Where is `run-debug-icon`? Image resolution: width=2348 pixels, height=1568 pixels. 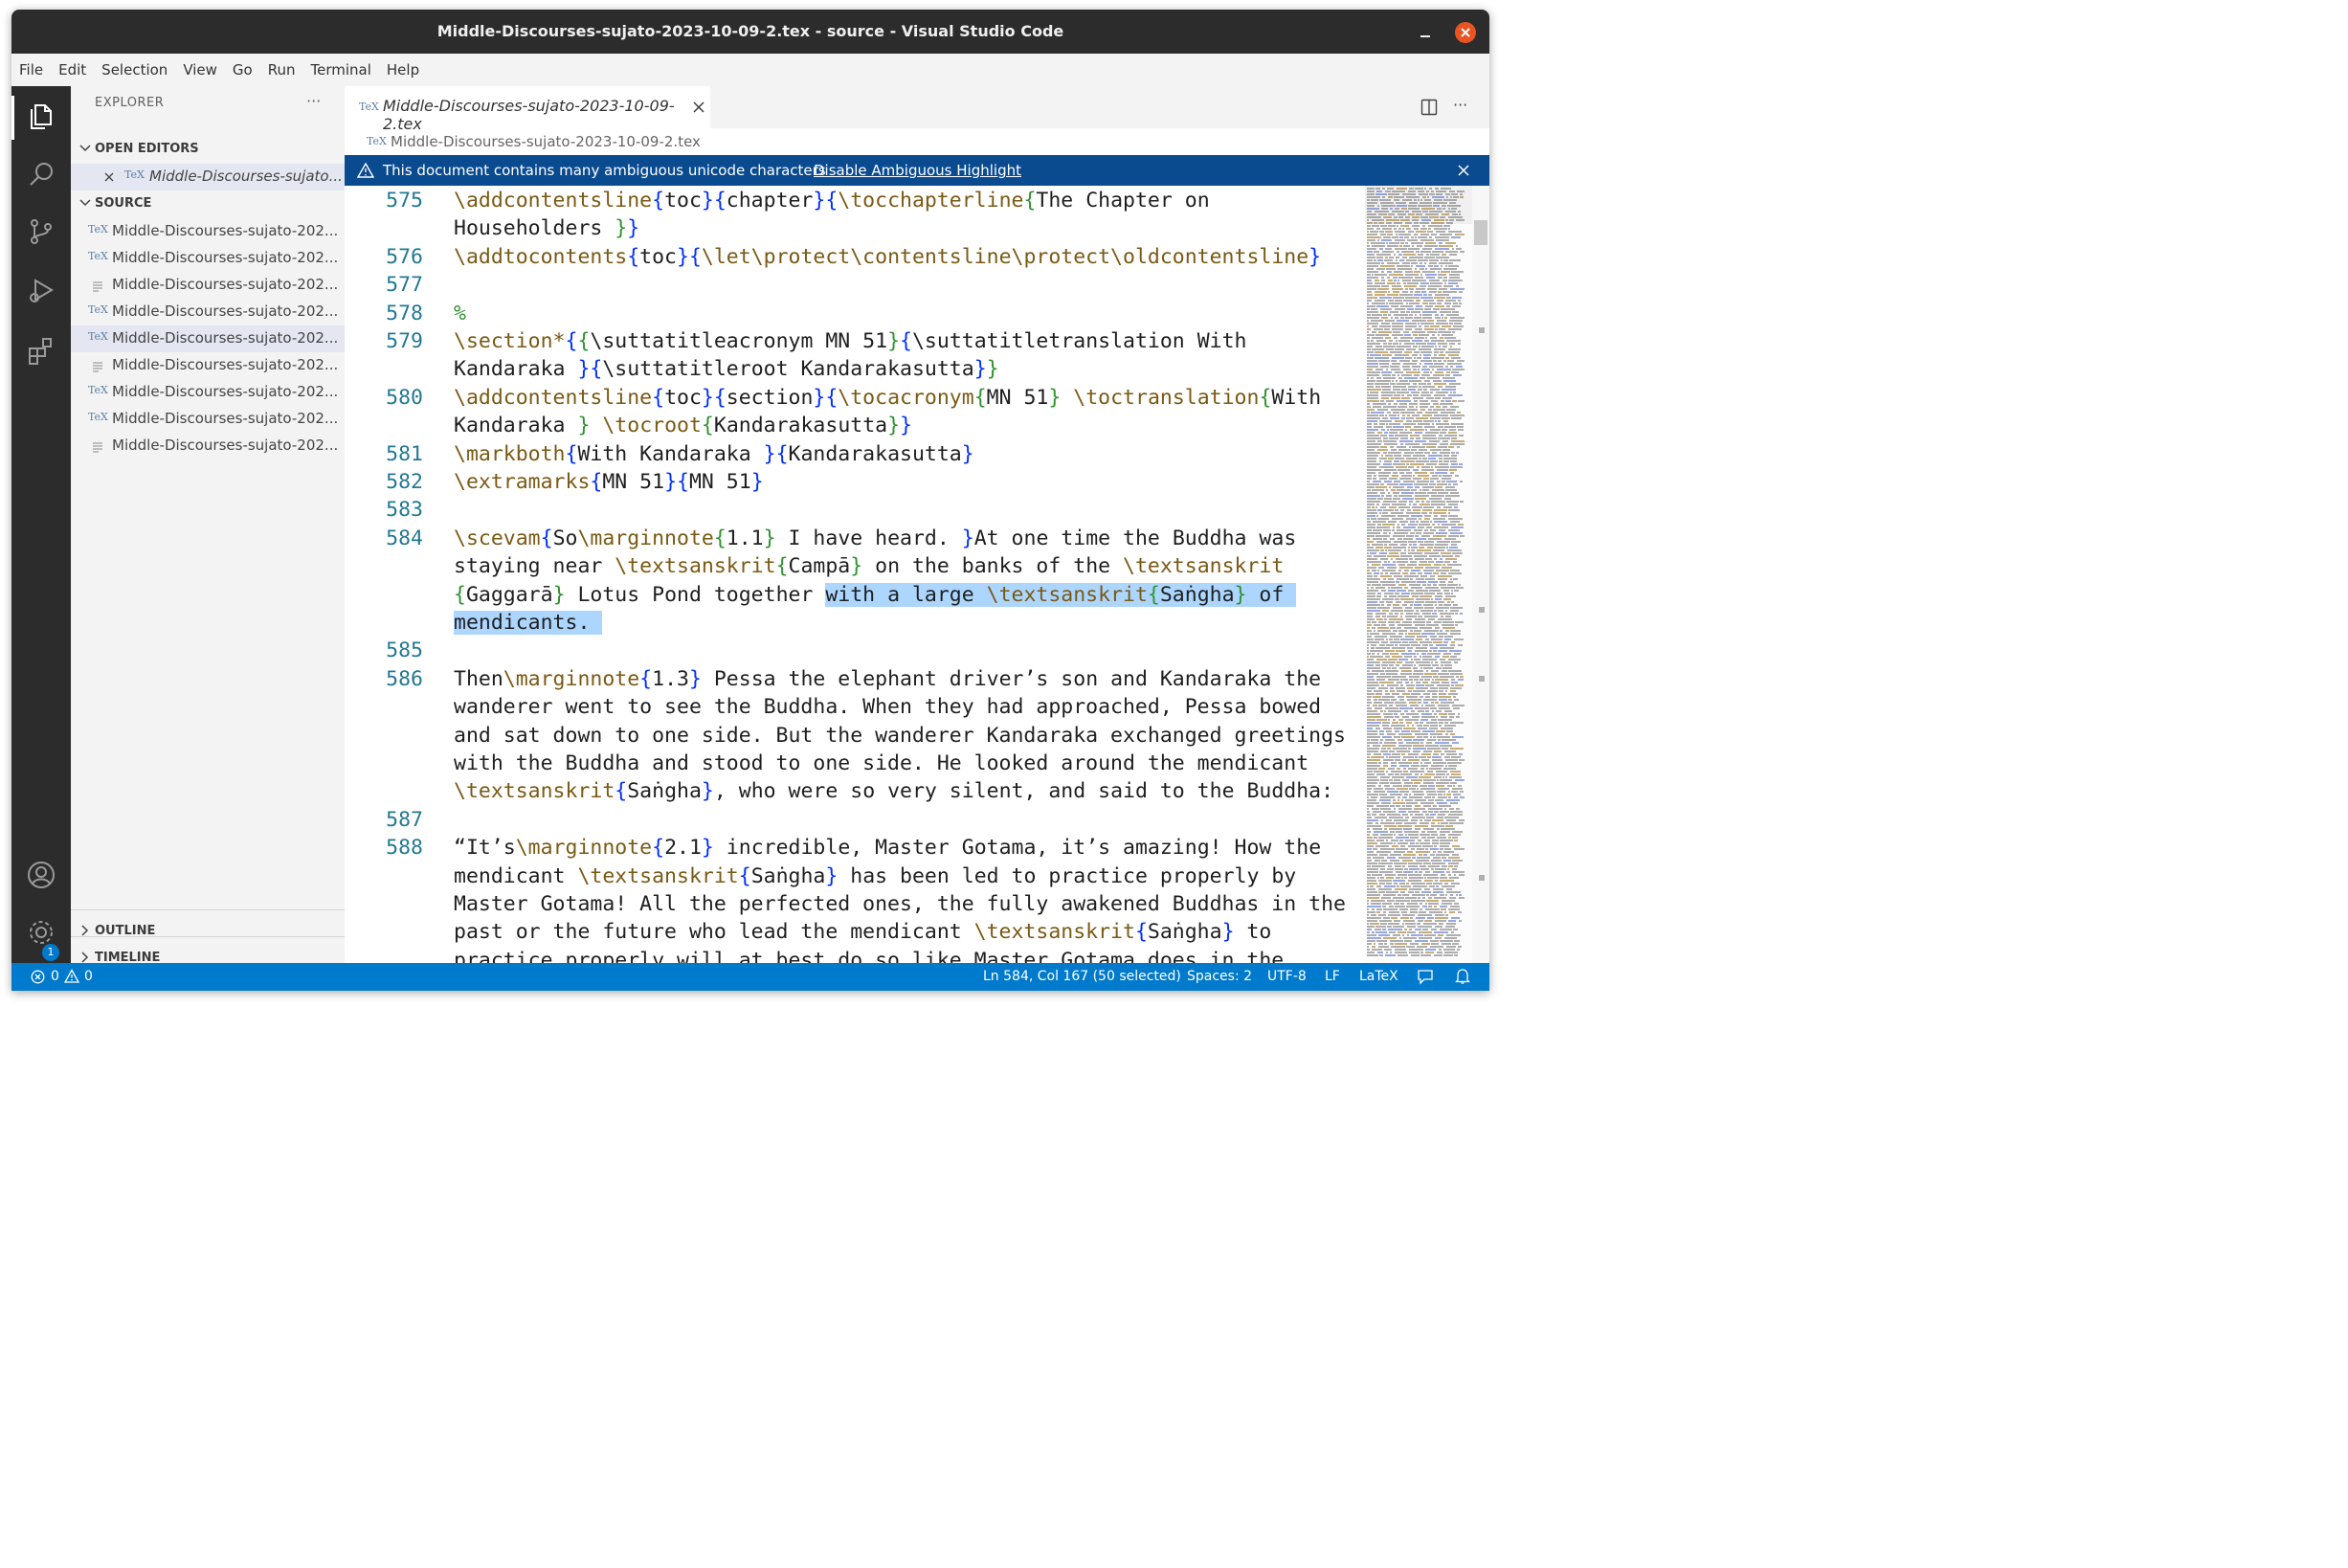 run-debug-icon is located at coordinates (41, 291).